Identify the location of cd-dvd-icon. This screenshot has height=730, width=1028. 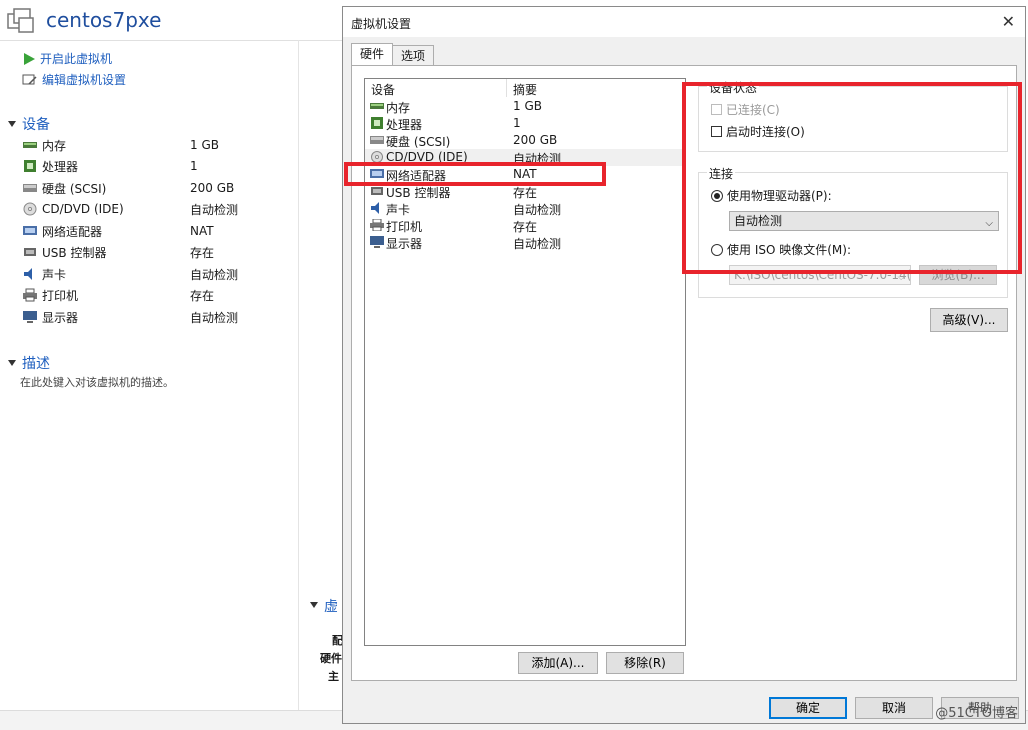
(30, 209).